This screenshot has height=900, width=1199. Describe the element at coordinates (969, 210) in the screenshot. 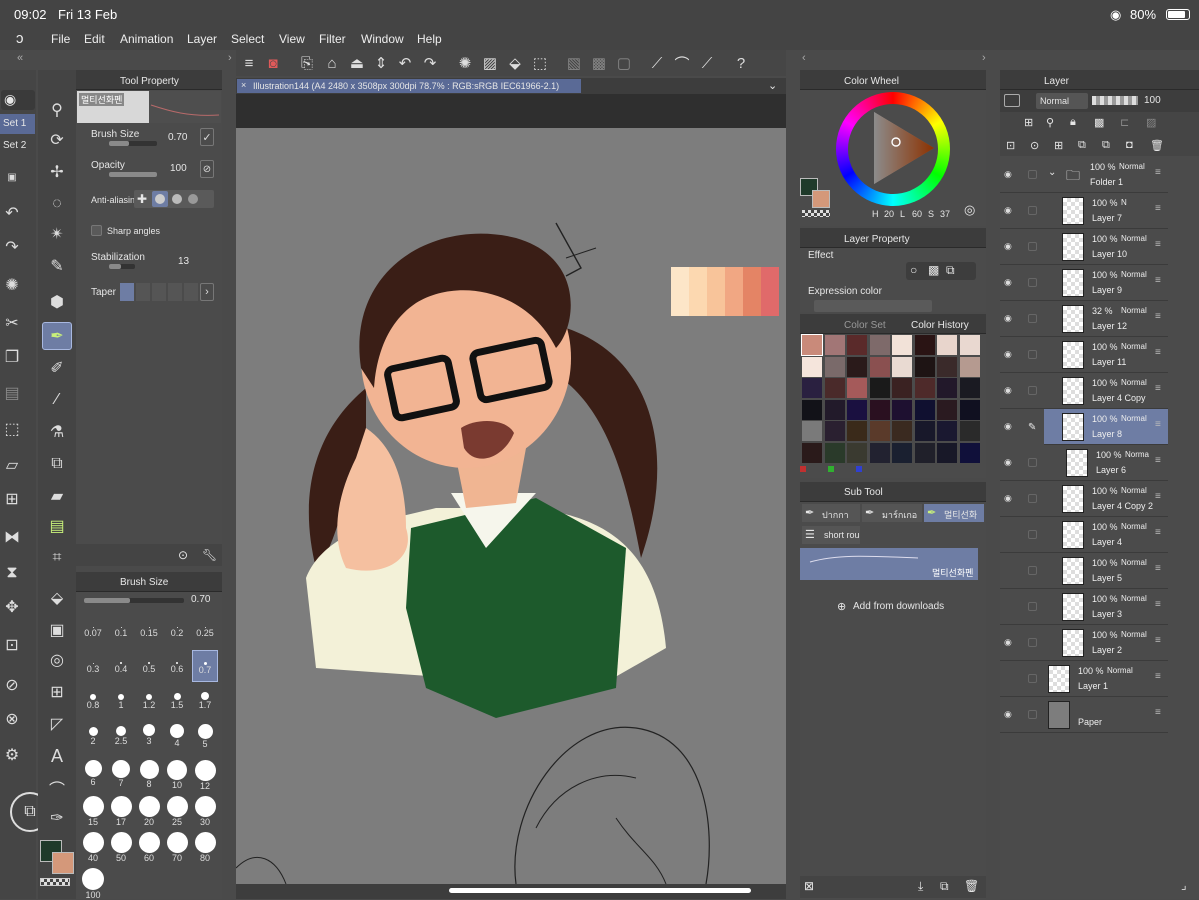

I see `color-mode-icon: ◎` at that location.